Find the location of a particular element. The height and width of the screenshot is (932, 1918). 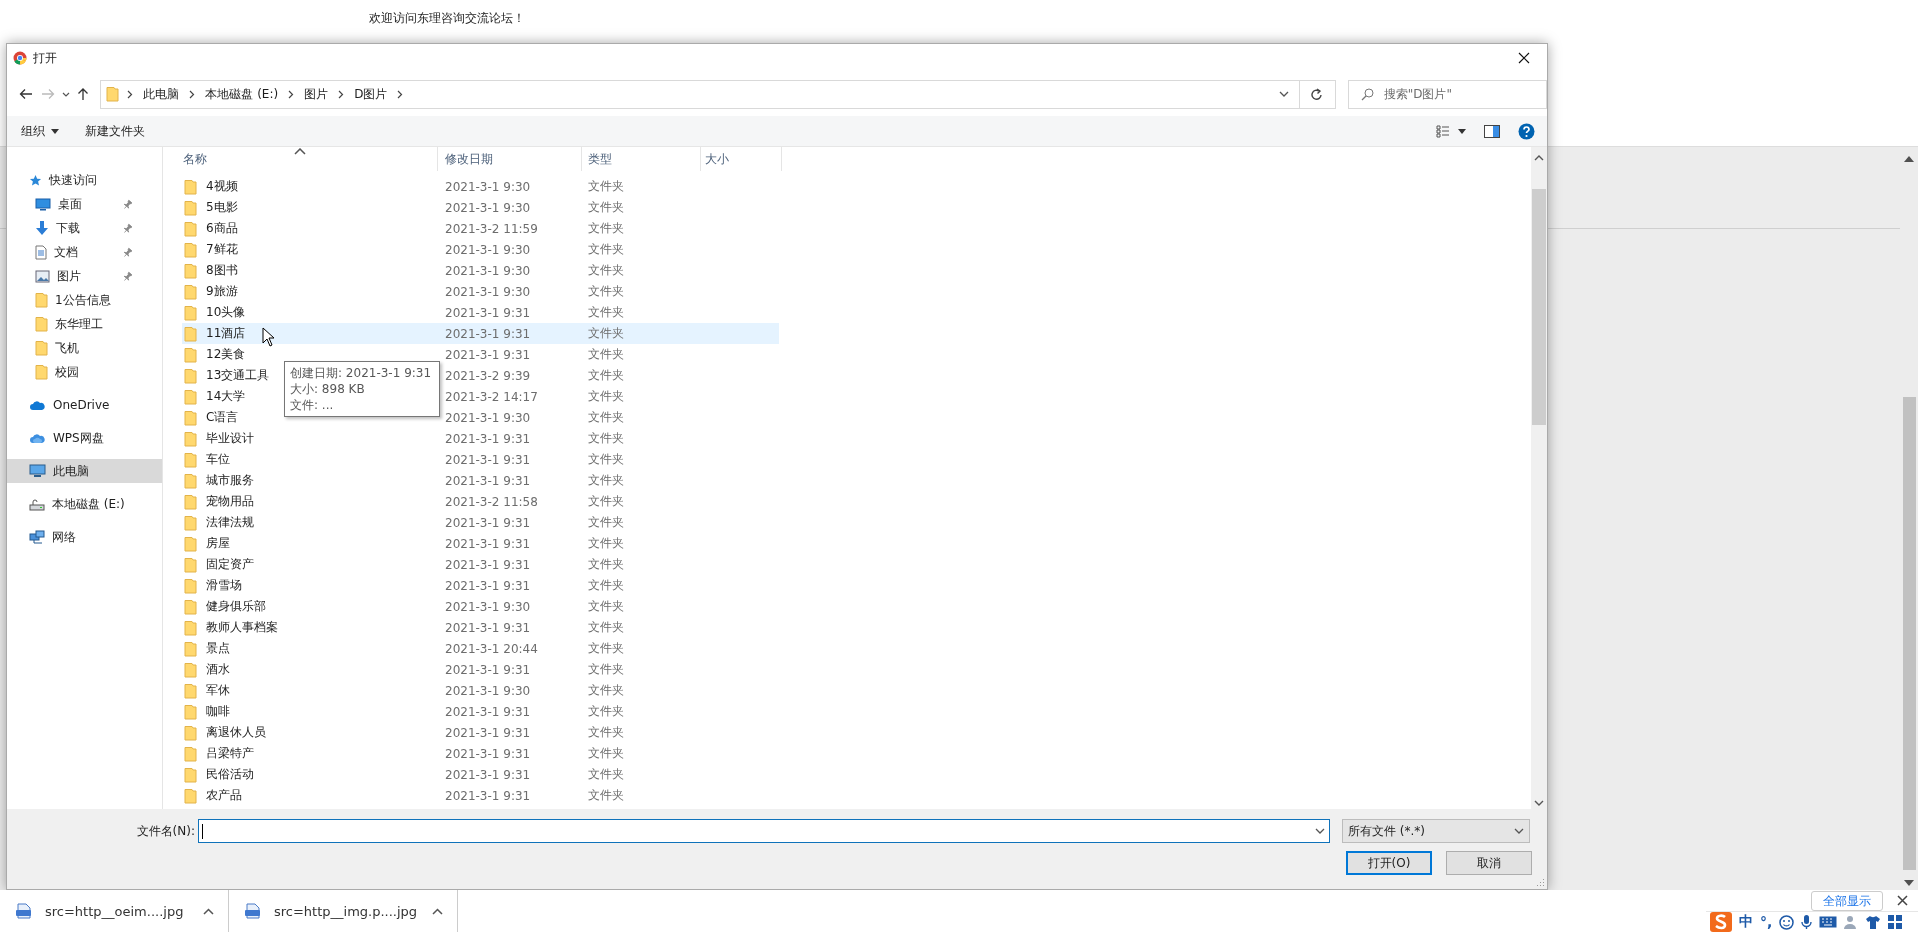

resize-grip-icon is located at coordinates (1540, 882).